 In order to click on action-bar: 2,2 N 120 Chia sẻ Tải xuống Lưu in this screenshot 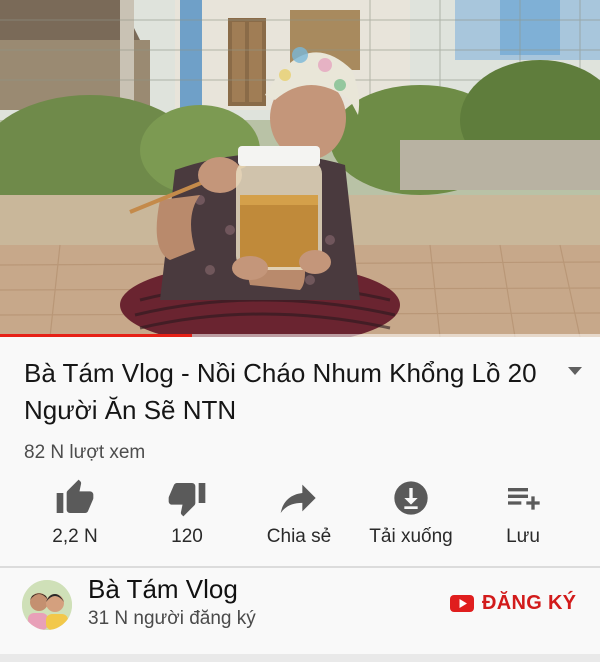, I will do `click(300, 522)`.